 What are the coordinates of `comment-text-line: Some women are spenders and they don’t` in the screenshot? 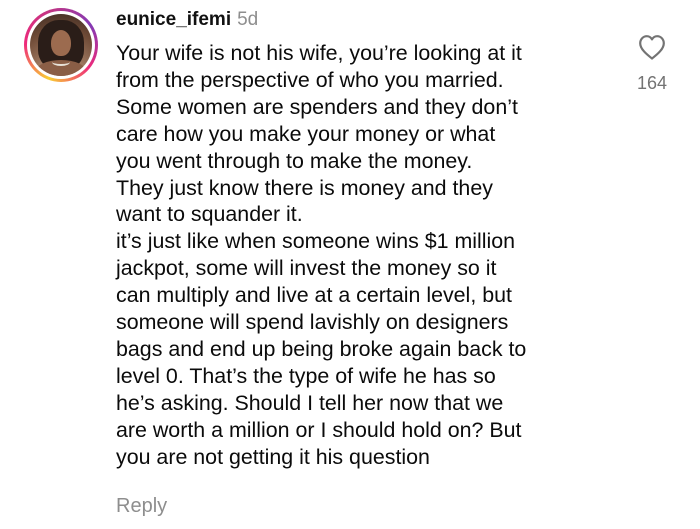 It's located at (317, 106).